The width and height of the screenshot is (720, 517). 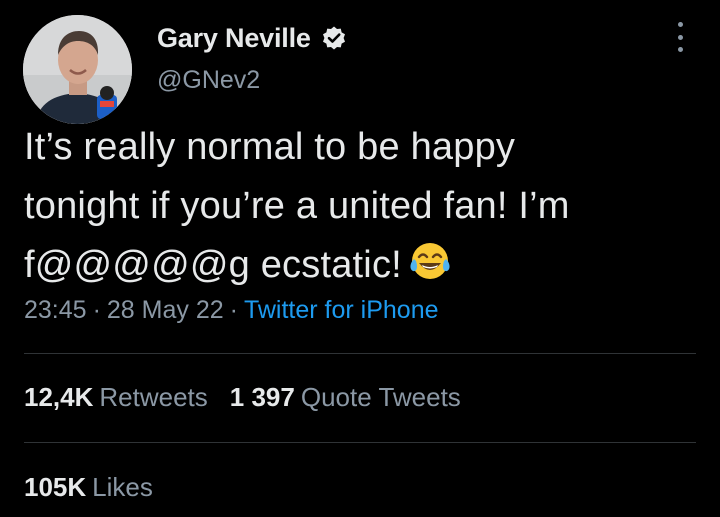 I want to click on tweet-text-line-last: f@@@@@g ecstatic!, so click(x=359, y=265).